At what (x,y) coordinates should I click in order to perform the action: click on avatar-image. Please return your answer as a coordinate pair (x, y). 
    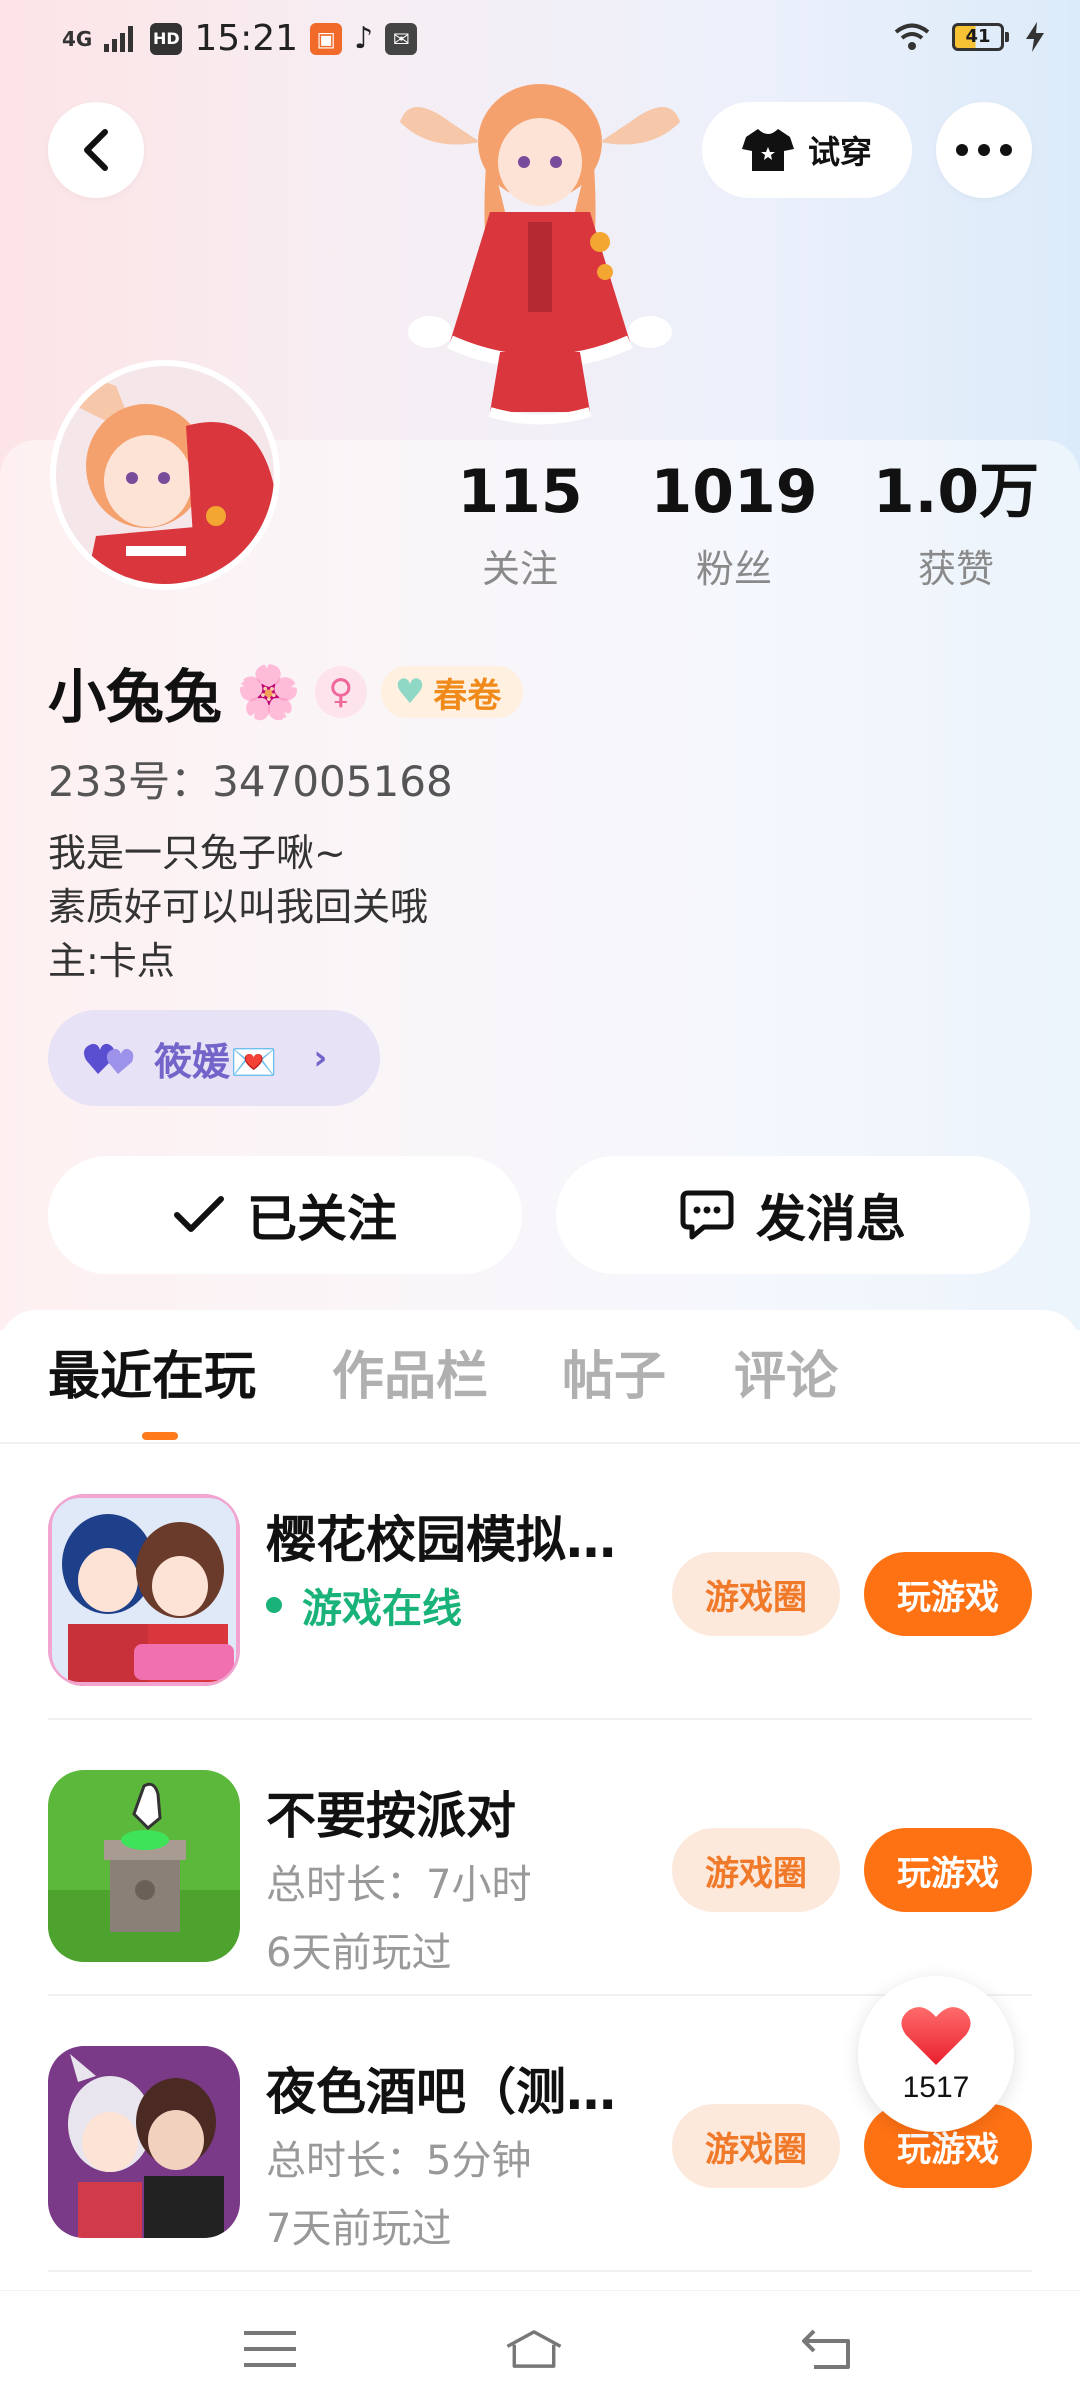
    Looking at the image, I should click on (165, 475).